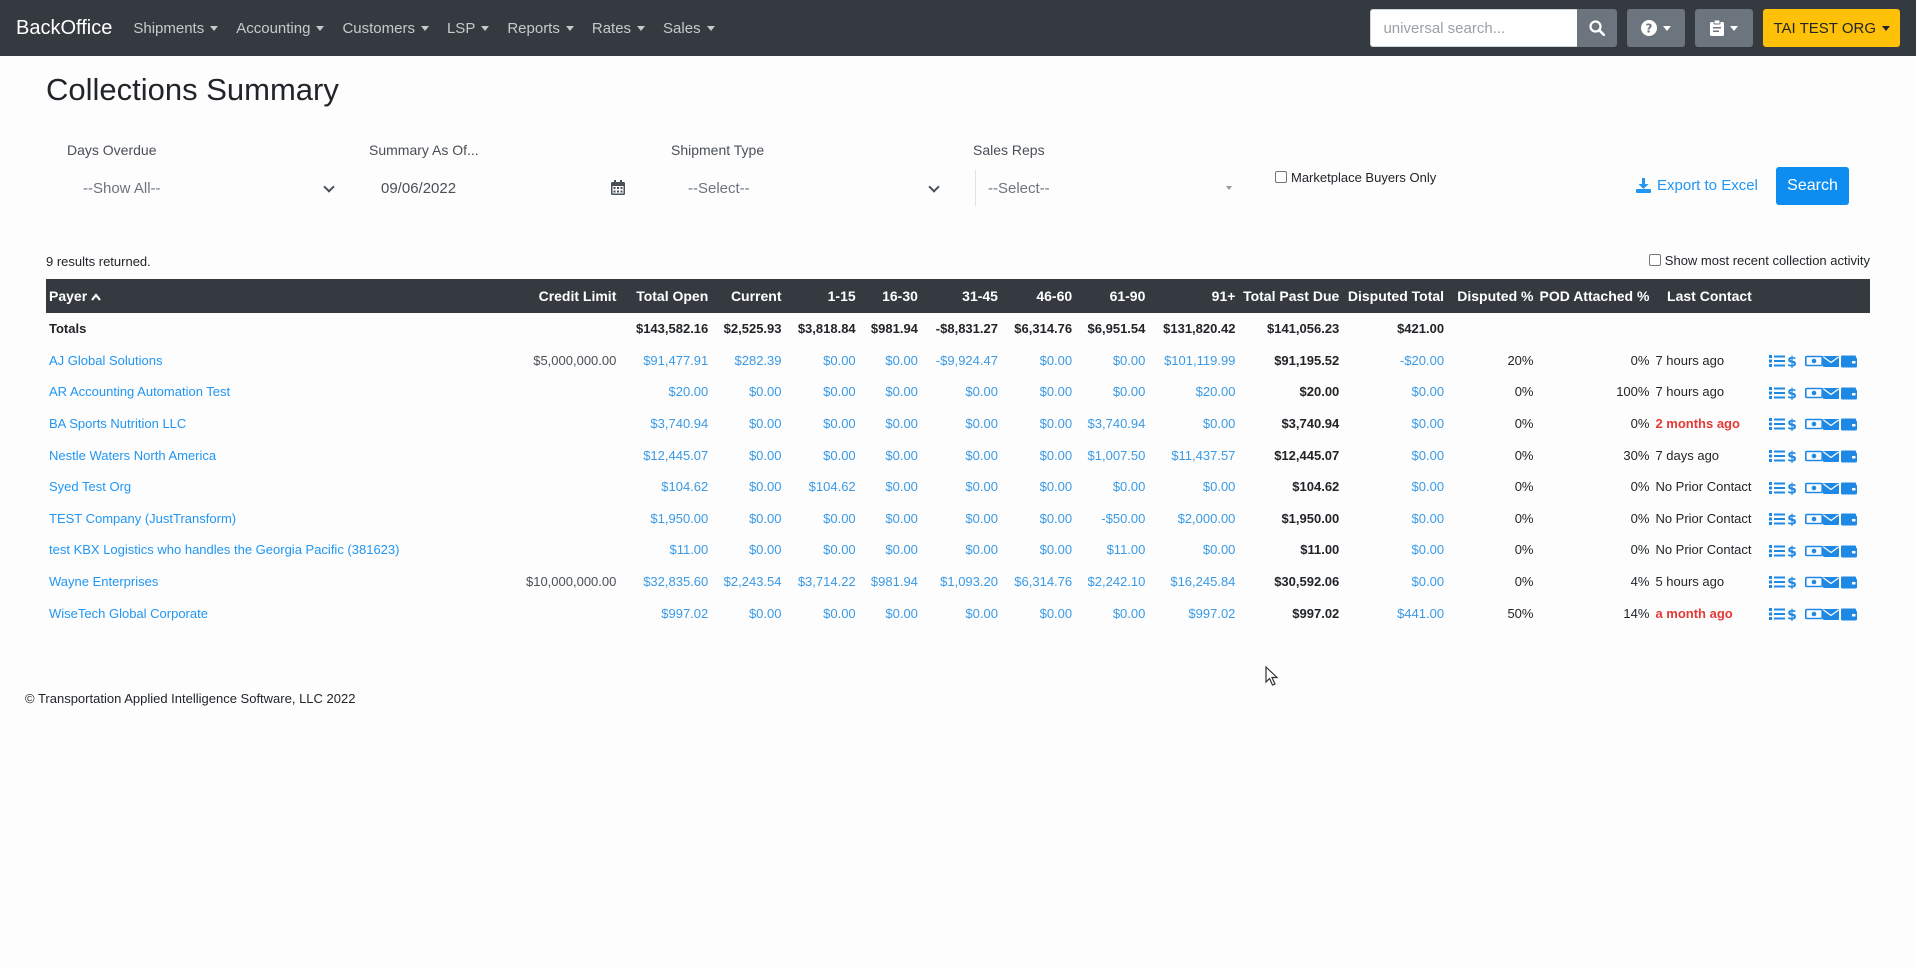  I want to click on cell-61-90: $3,740.94, so click(1111, 424).